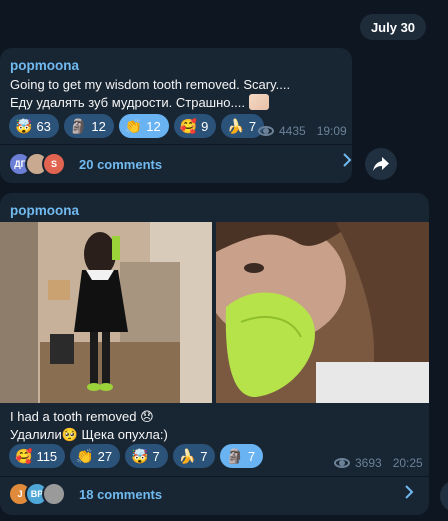  I want to click on avatar: S, so click(54, 164).